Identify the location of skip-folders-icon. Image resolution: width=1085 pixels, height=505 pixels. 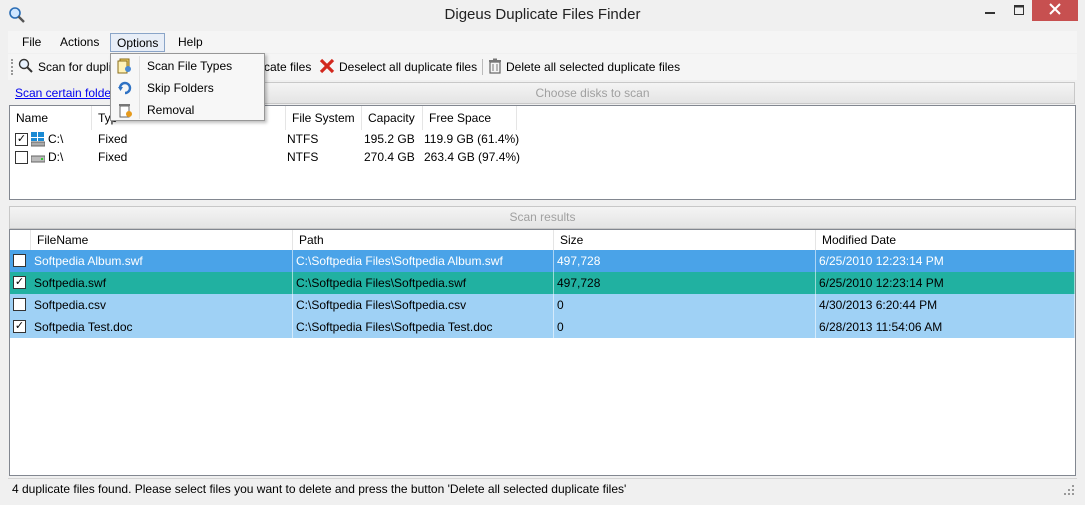
(125, 88).